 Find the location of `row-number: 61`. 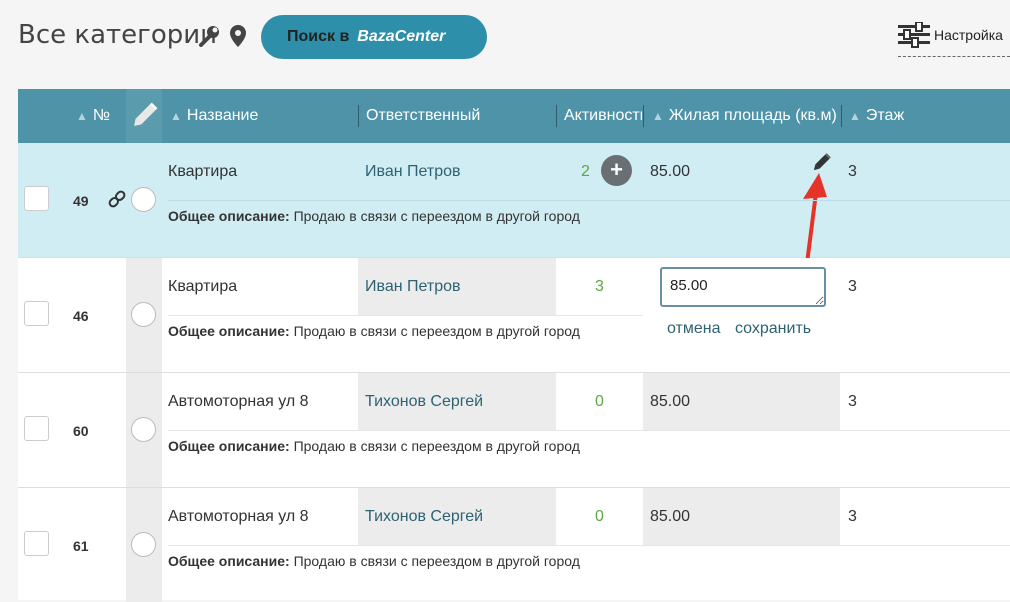

row-number: 61 is located at coordinates (81, 546).